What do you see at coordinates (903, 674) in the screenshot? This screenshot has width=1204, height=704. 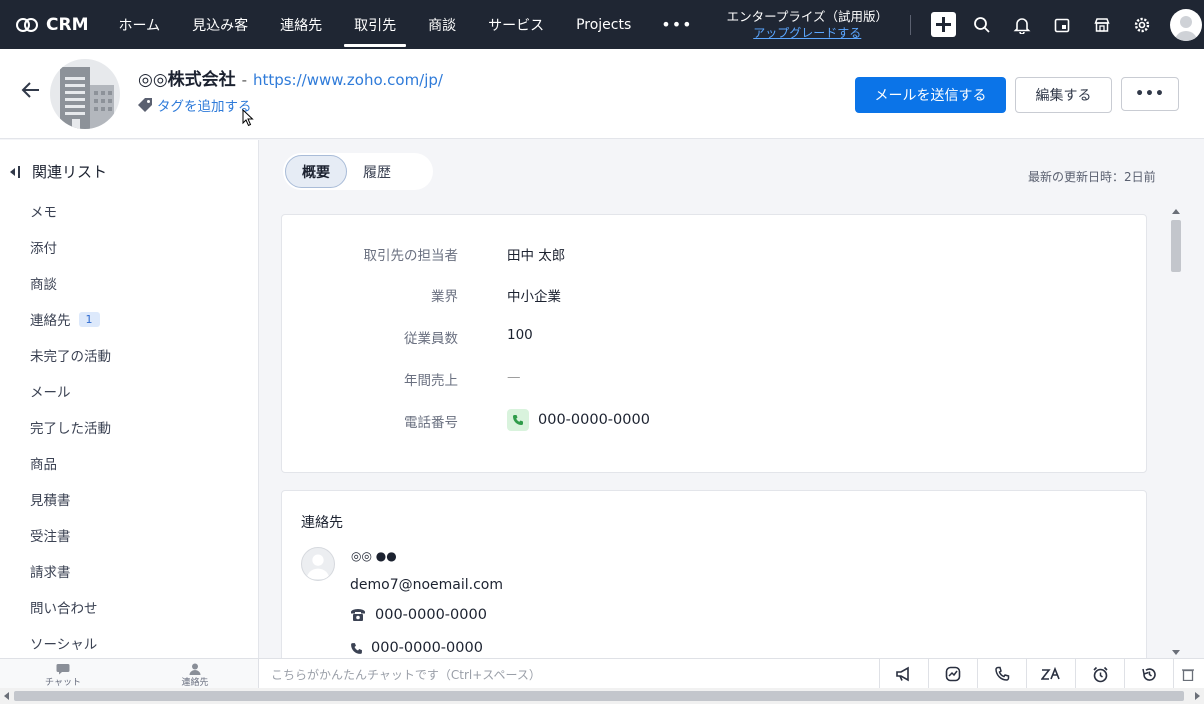 I see `announcement-button` at bounding box center [903, 674].